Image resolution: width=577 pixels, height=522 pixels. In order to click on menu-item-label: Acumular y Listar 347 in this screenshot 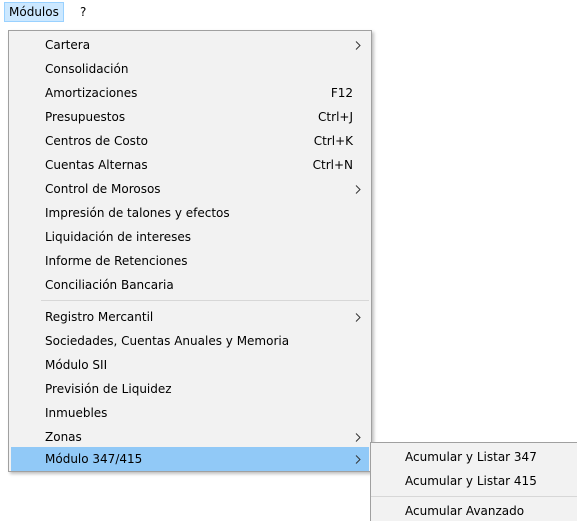, I will do `click(471, 457)`.